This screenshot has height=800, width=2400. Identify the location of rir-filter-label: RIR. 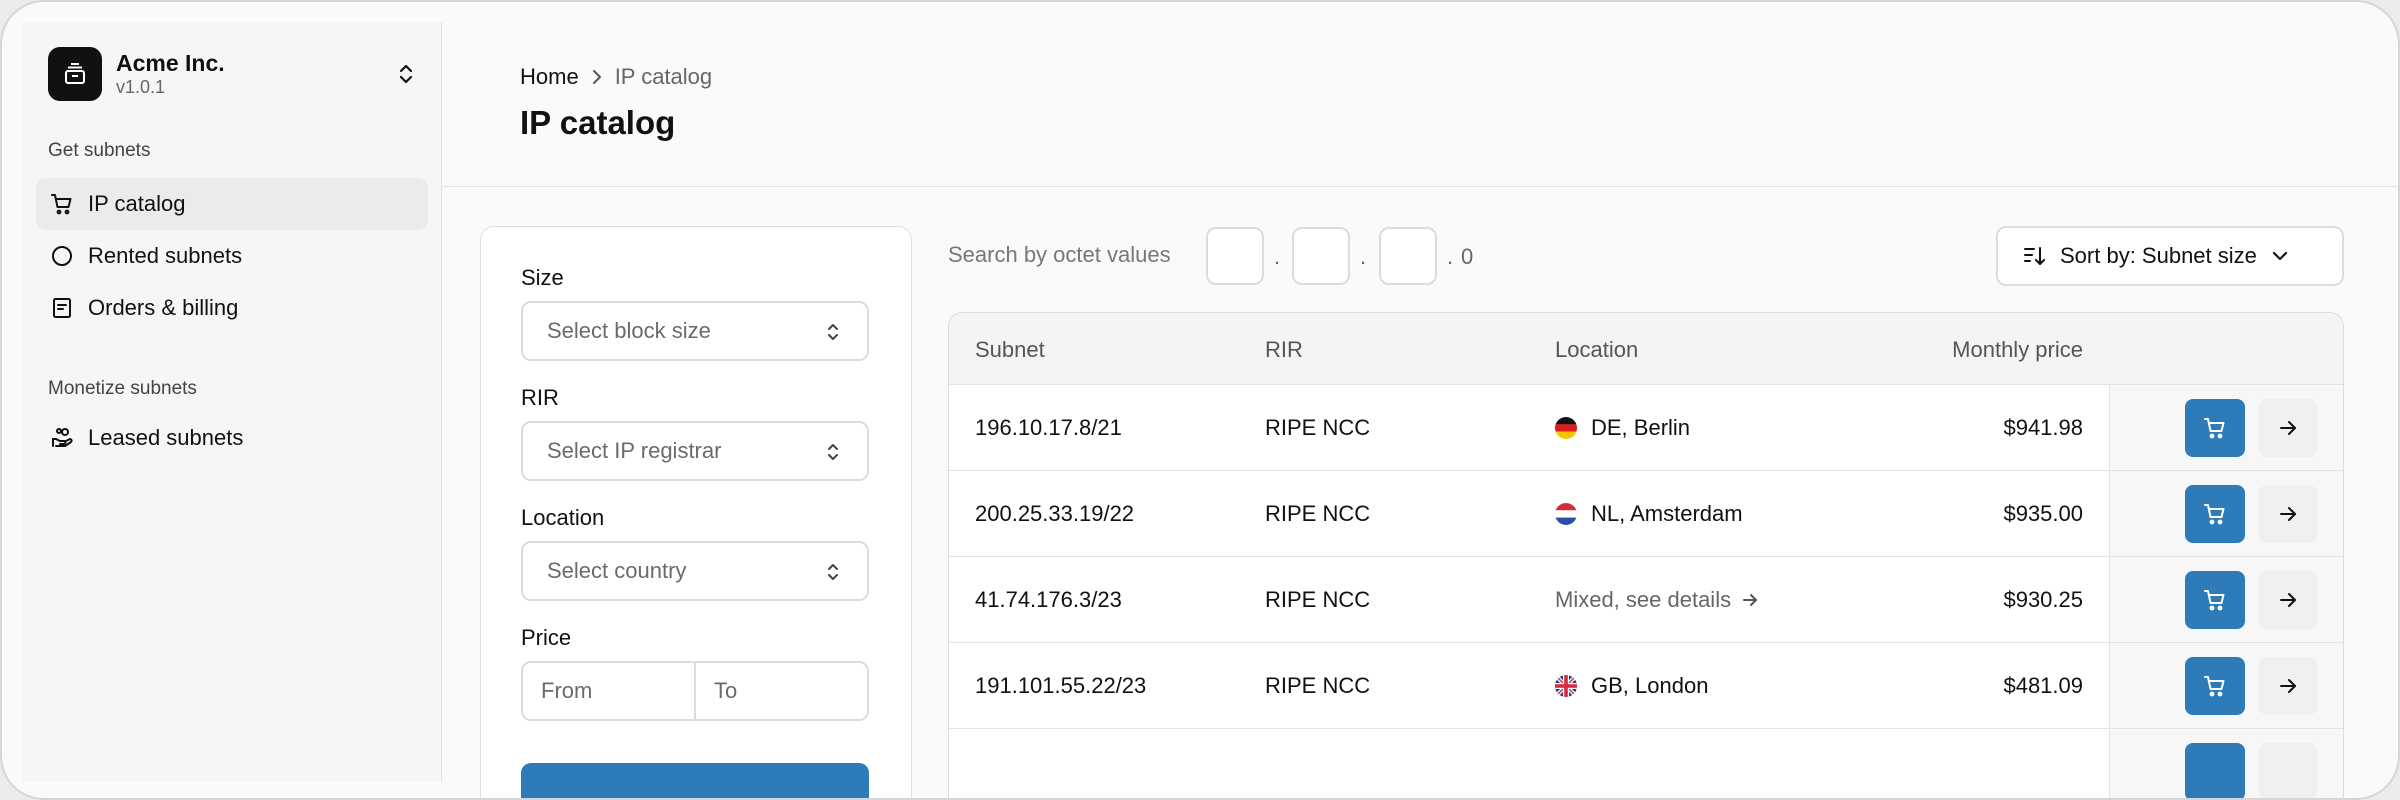
(540, 397).